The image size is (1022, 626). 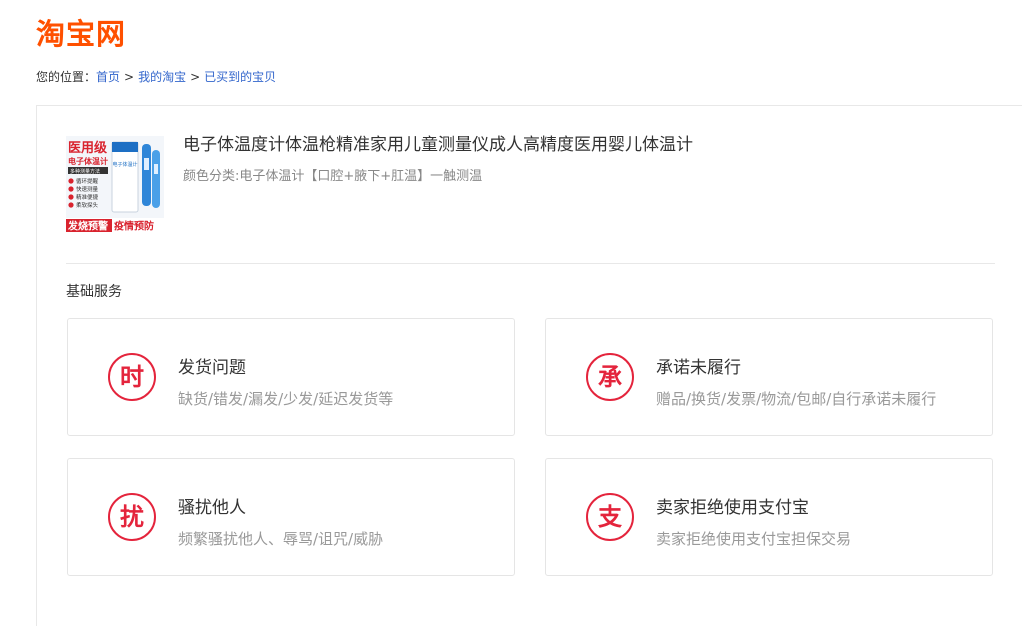 What do you see at coordinates (281, 539) in the screenshot?
I see `service-description: 频繁骚扰他人、辱骂/诅咒/威胁` at bounding box center [281, 539].